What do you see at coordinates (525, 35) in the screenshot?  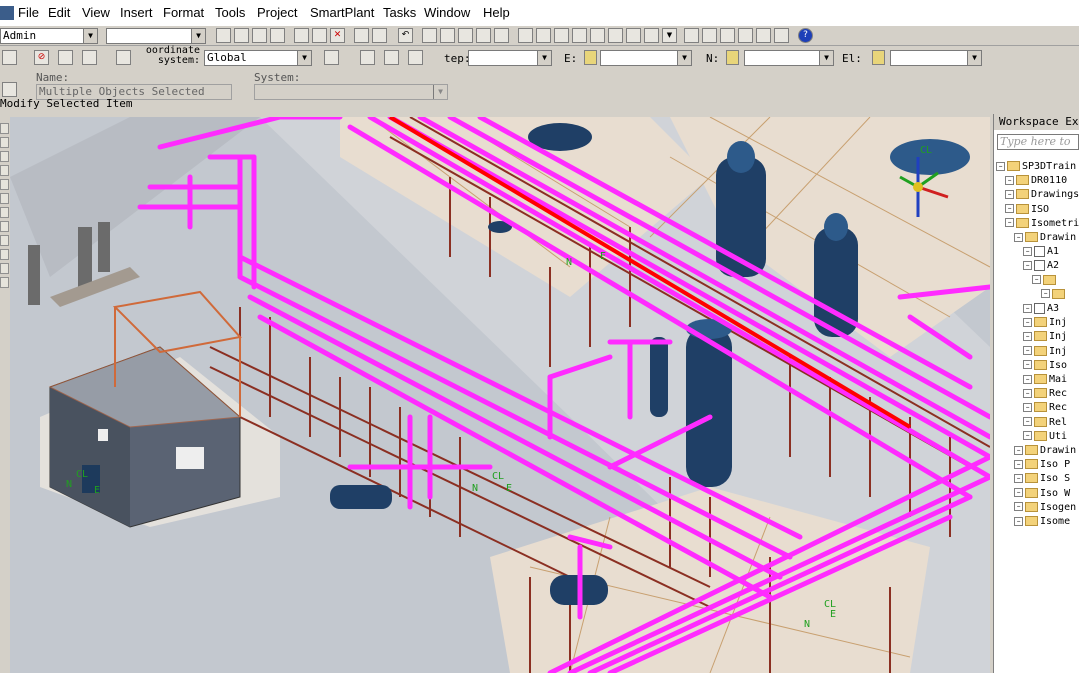 I see `view-top-icon` at bounding box center [525, 35].